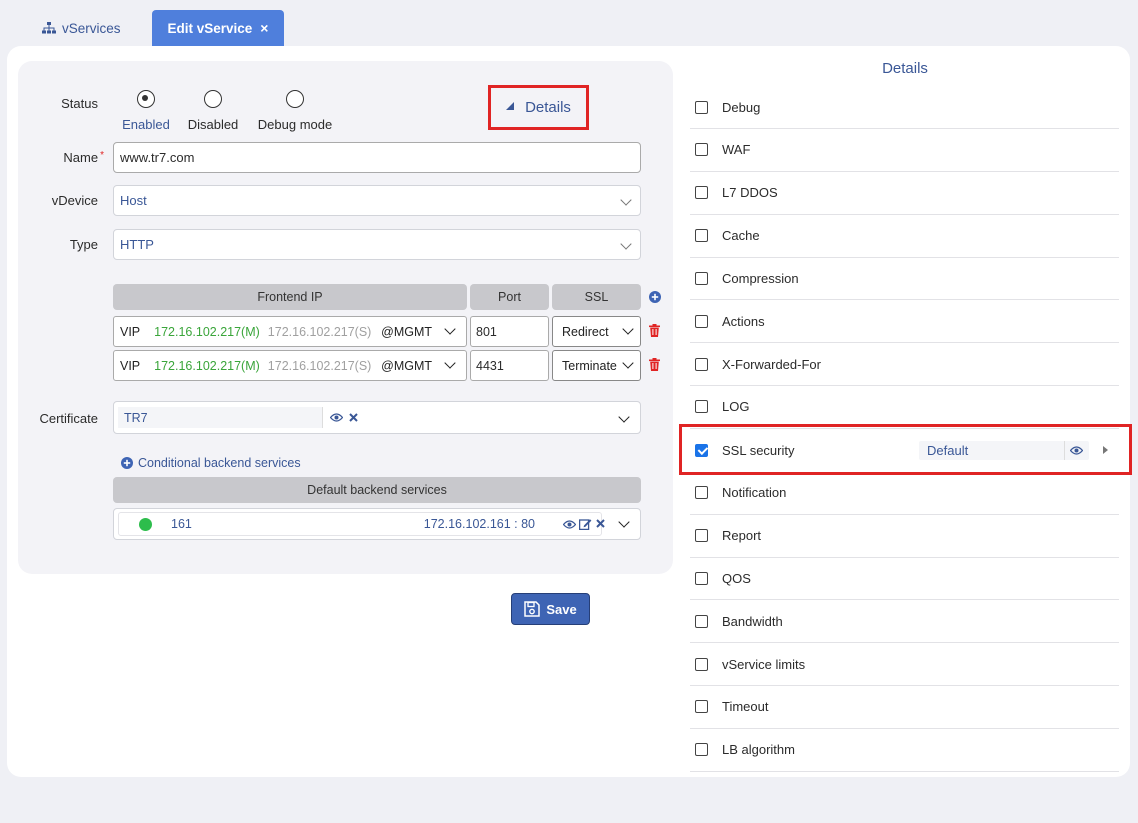 Image resolution: width=1138 pixels, height=823 pixels. I want to click on ssl-profile-value: Default, so click(992, 450).